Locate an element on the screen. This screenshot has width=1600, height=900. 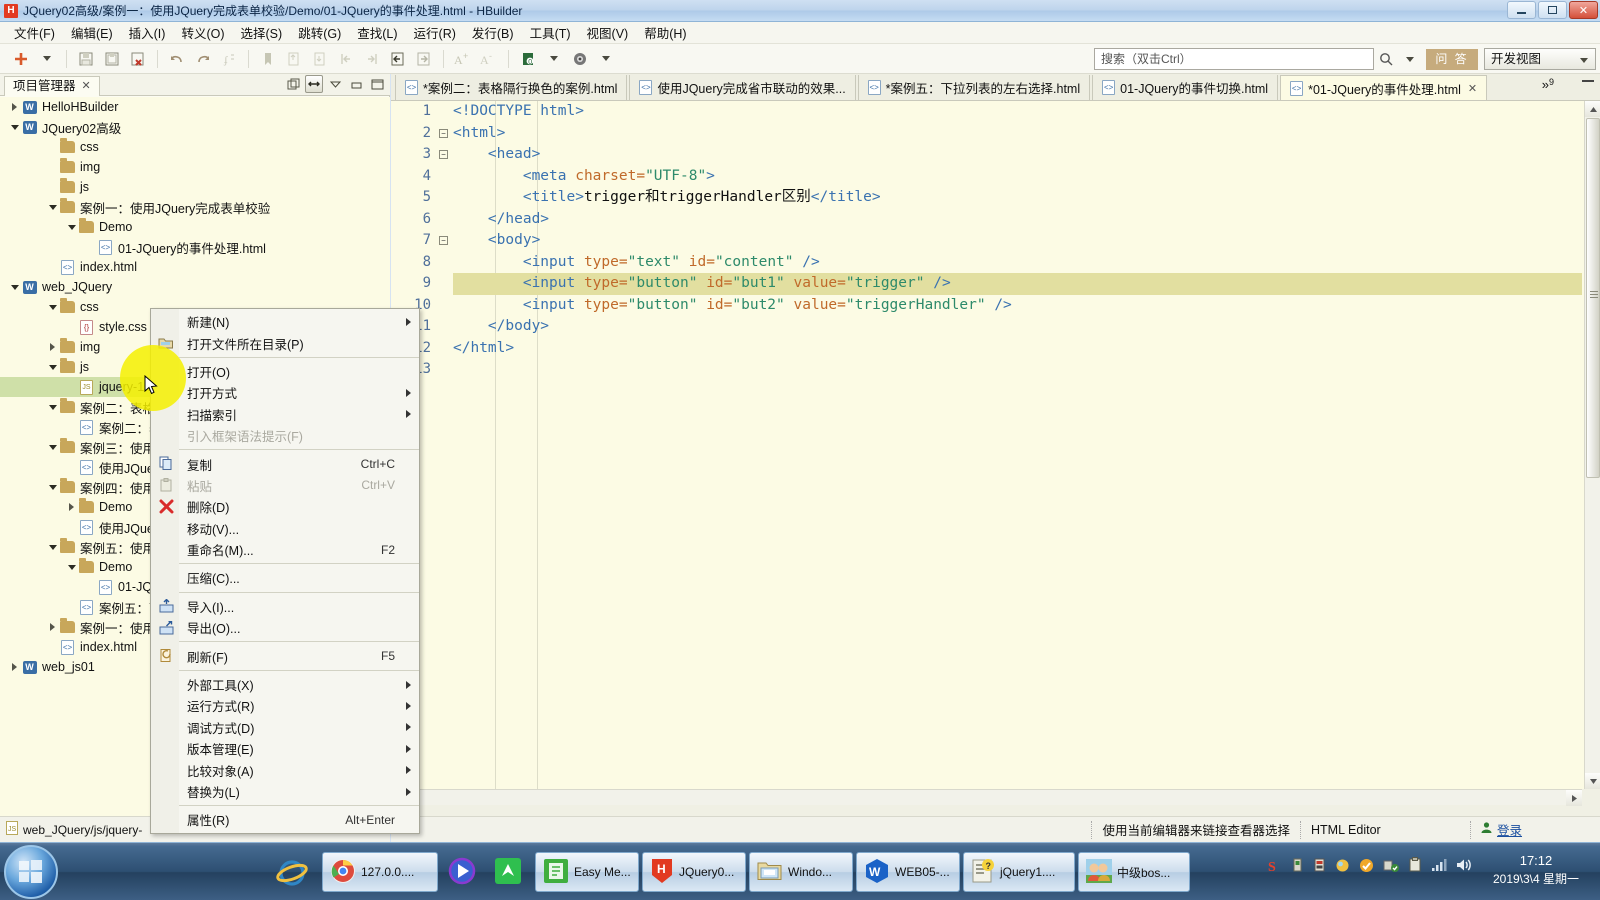
search-dropdown-icon is located at coordinates (1410, 59).